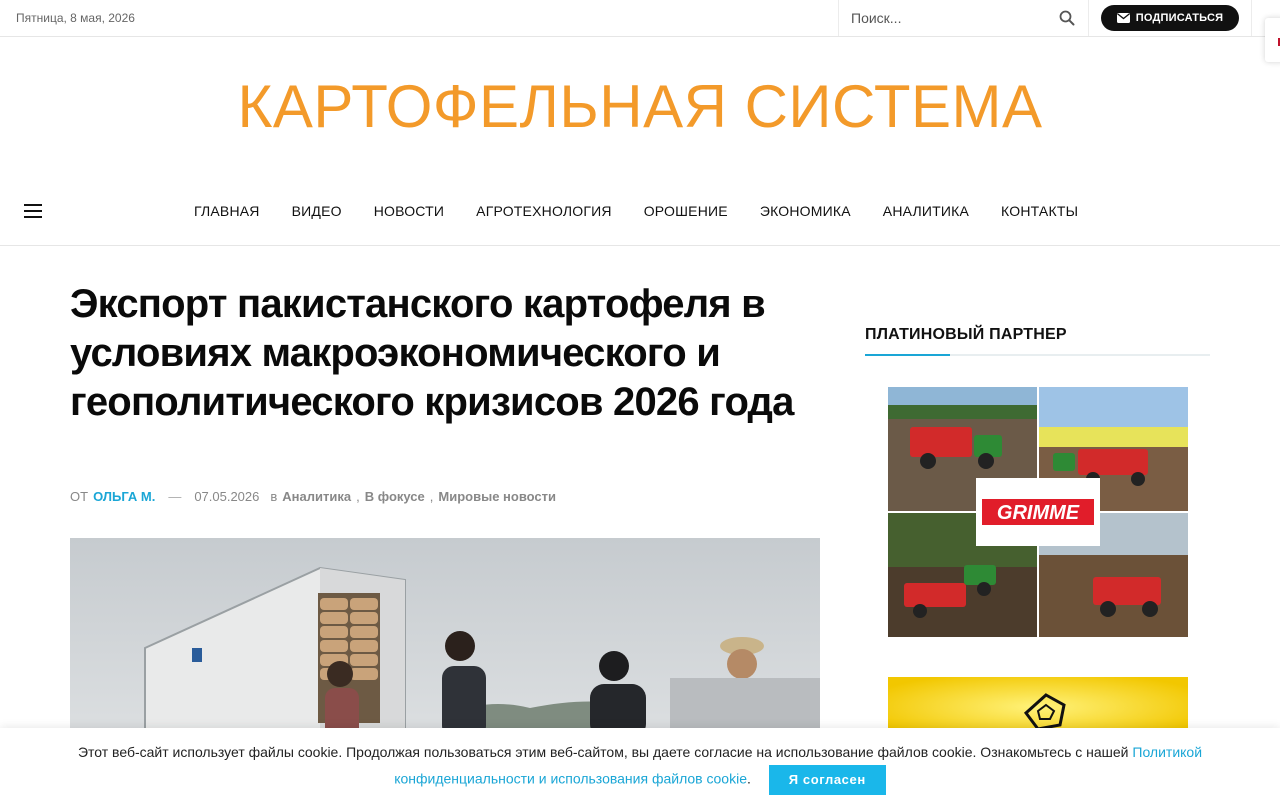 This screenshot has width=1280, height=800. I want to click on nav-item-economics: ЭКОНОМИКА, so click(805, 211).